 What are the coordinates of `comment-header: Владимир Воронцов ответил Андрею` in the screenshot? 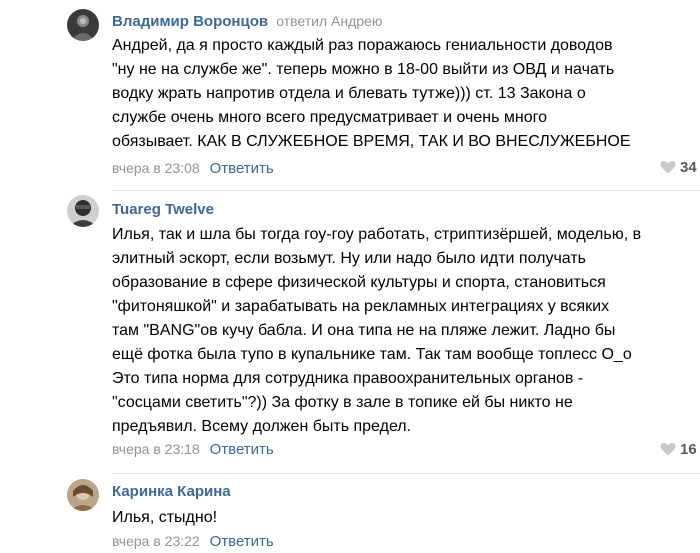 It's located at (247, 21).